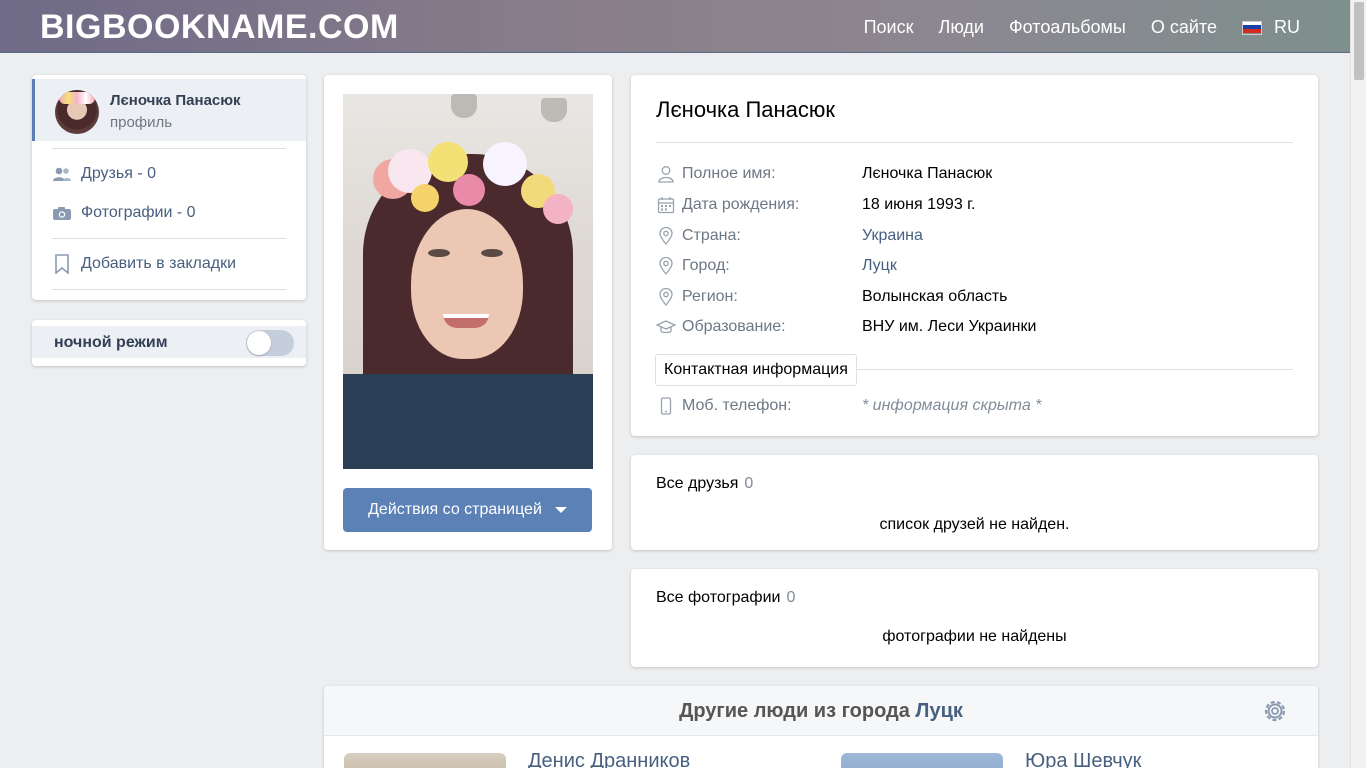  I want to click on photos-box: Все фотографии 0 фотографии не найдены, so click(974, 618).